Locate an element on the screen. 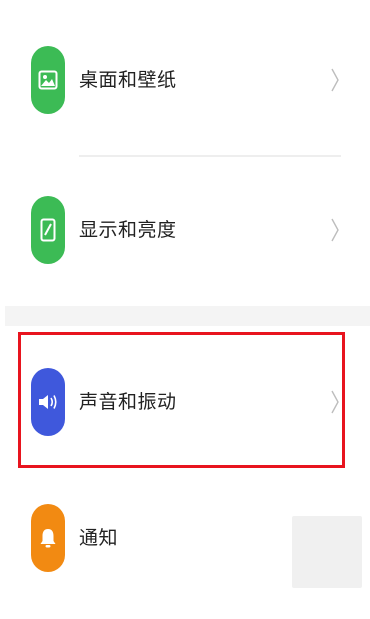 The image size is (370, 619). settings-item-label: 显示和亮度 is located at coordinates (128, 230).